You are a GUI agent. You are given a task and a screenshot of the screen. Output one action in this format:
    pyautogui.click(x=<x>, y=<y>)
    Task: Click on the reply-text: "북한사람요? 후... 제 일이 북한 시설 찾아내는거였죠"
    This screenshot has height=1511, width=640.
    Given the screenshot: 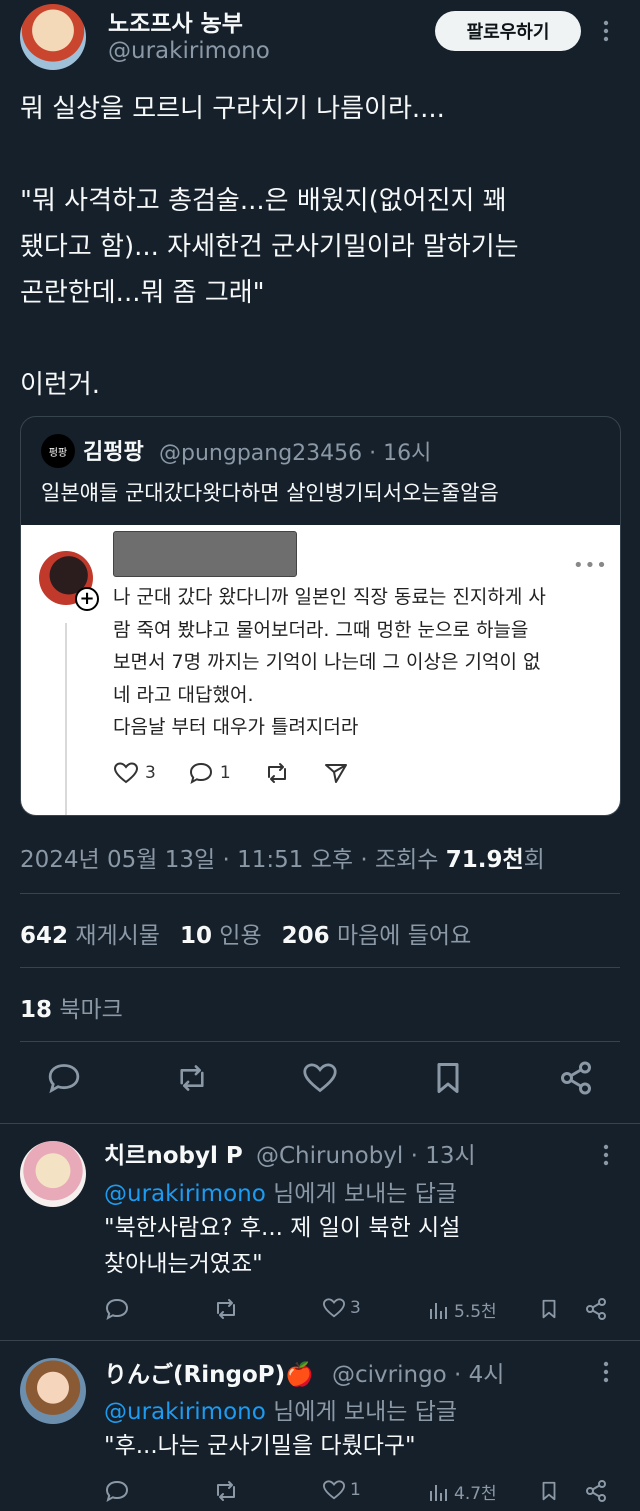 What is the action you would take?
    pyautogui.click(x=282, y=1246)
    